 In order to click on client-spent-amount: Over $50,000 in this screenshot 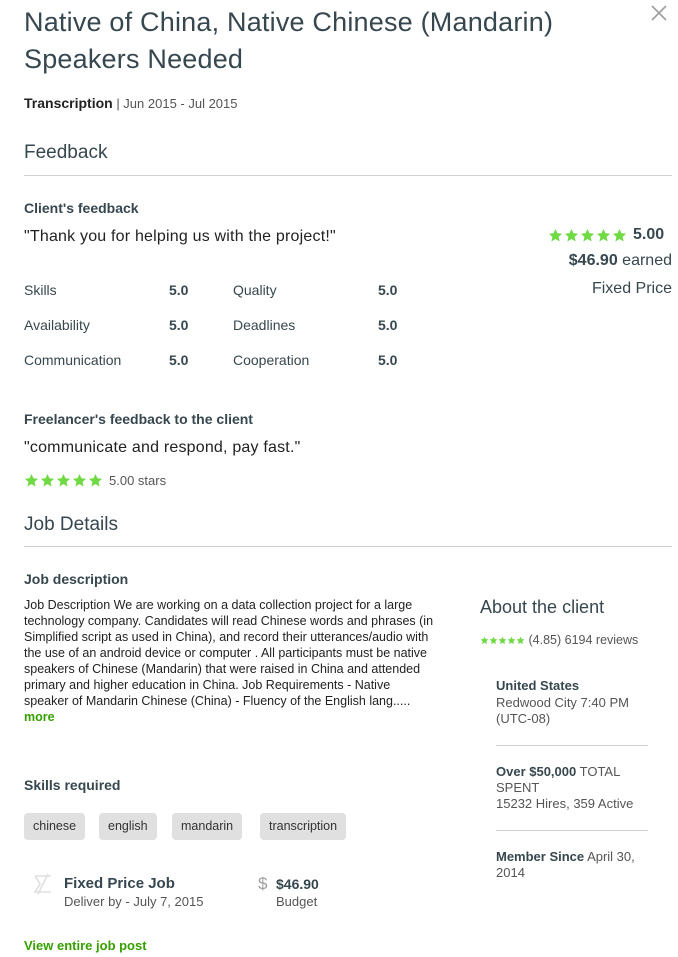, I will do `click(536, 771)`.